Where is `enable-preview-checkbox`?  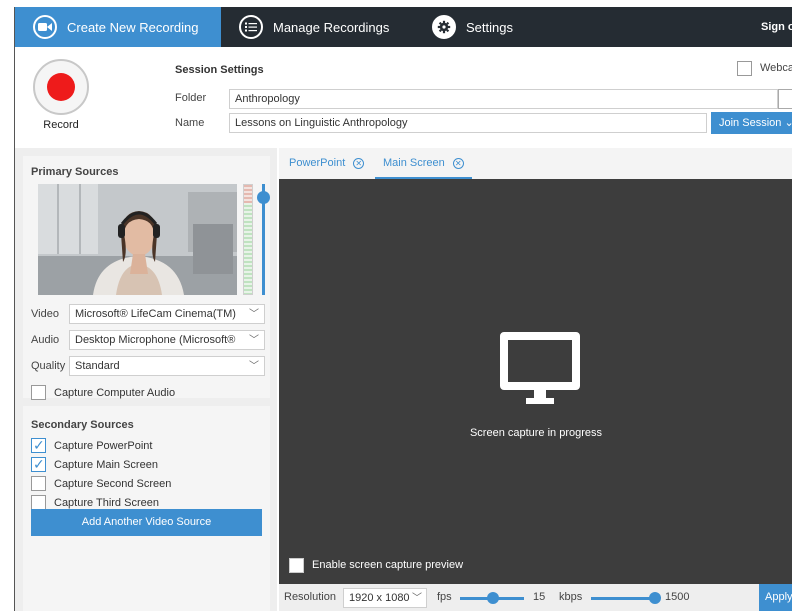 enable-preview-checkbox is located at coordinates (296, 565).